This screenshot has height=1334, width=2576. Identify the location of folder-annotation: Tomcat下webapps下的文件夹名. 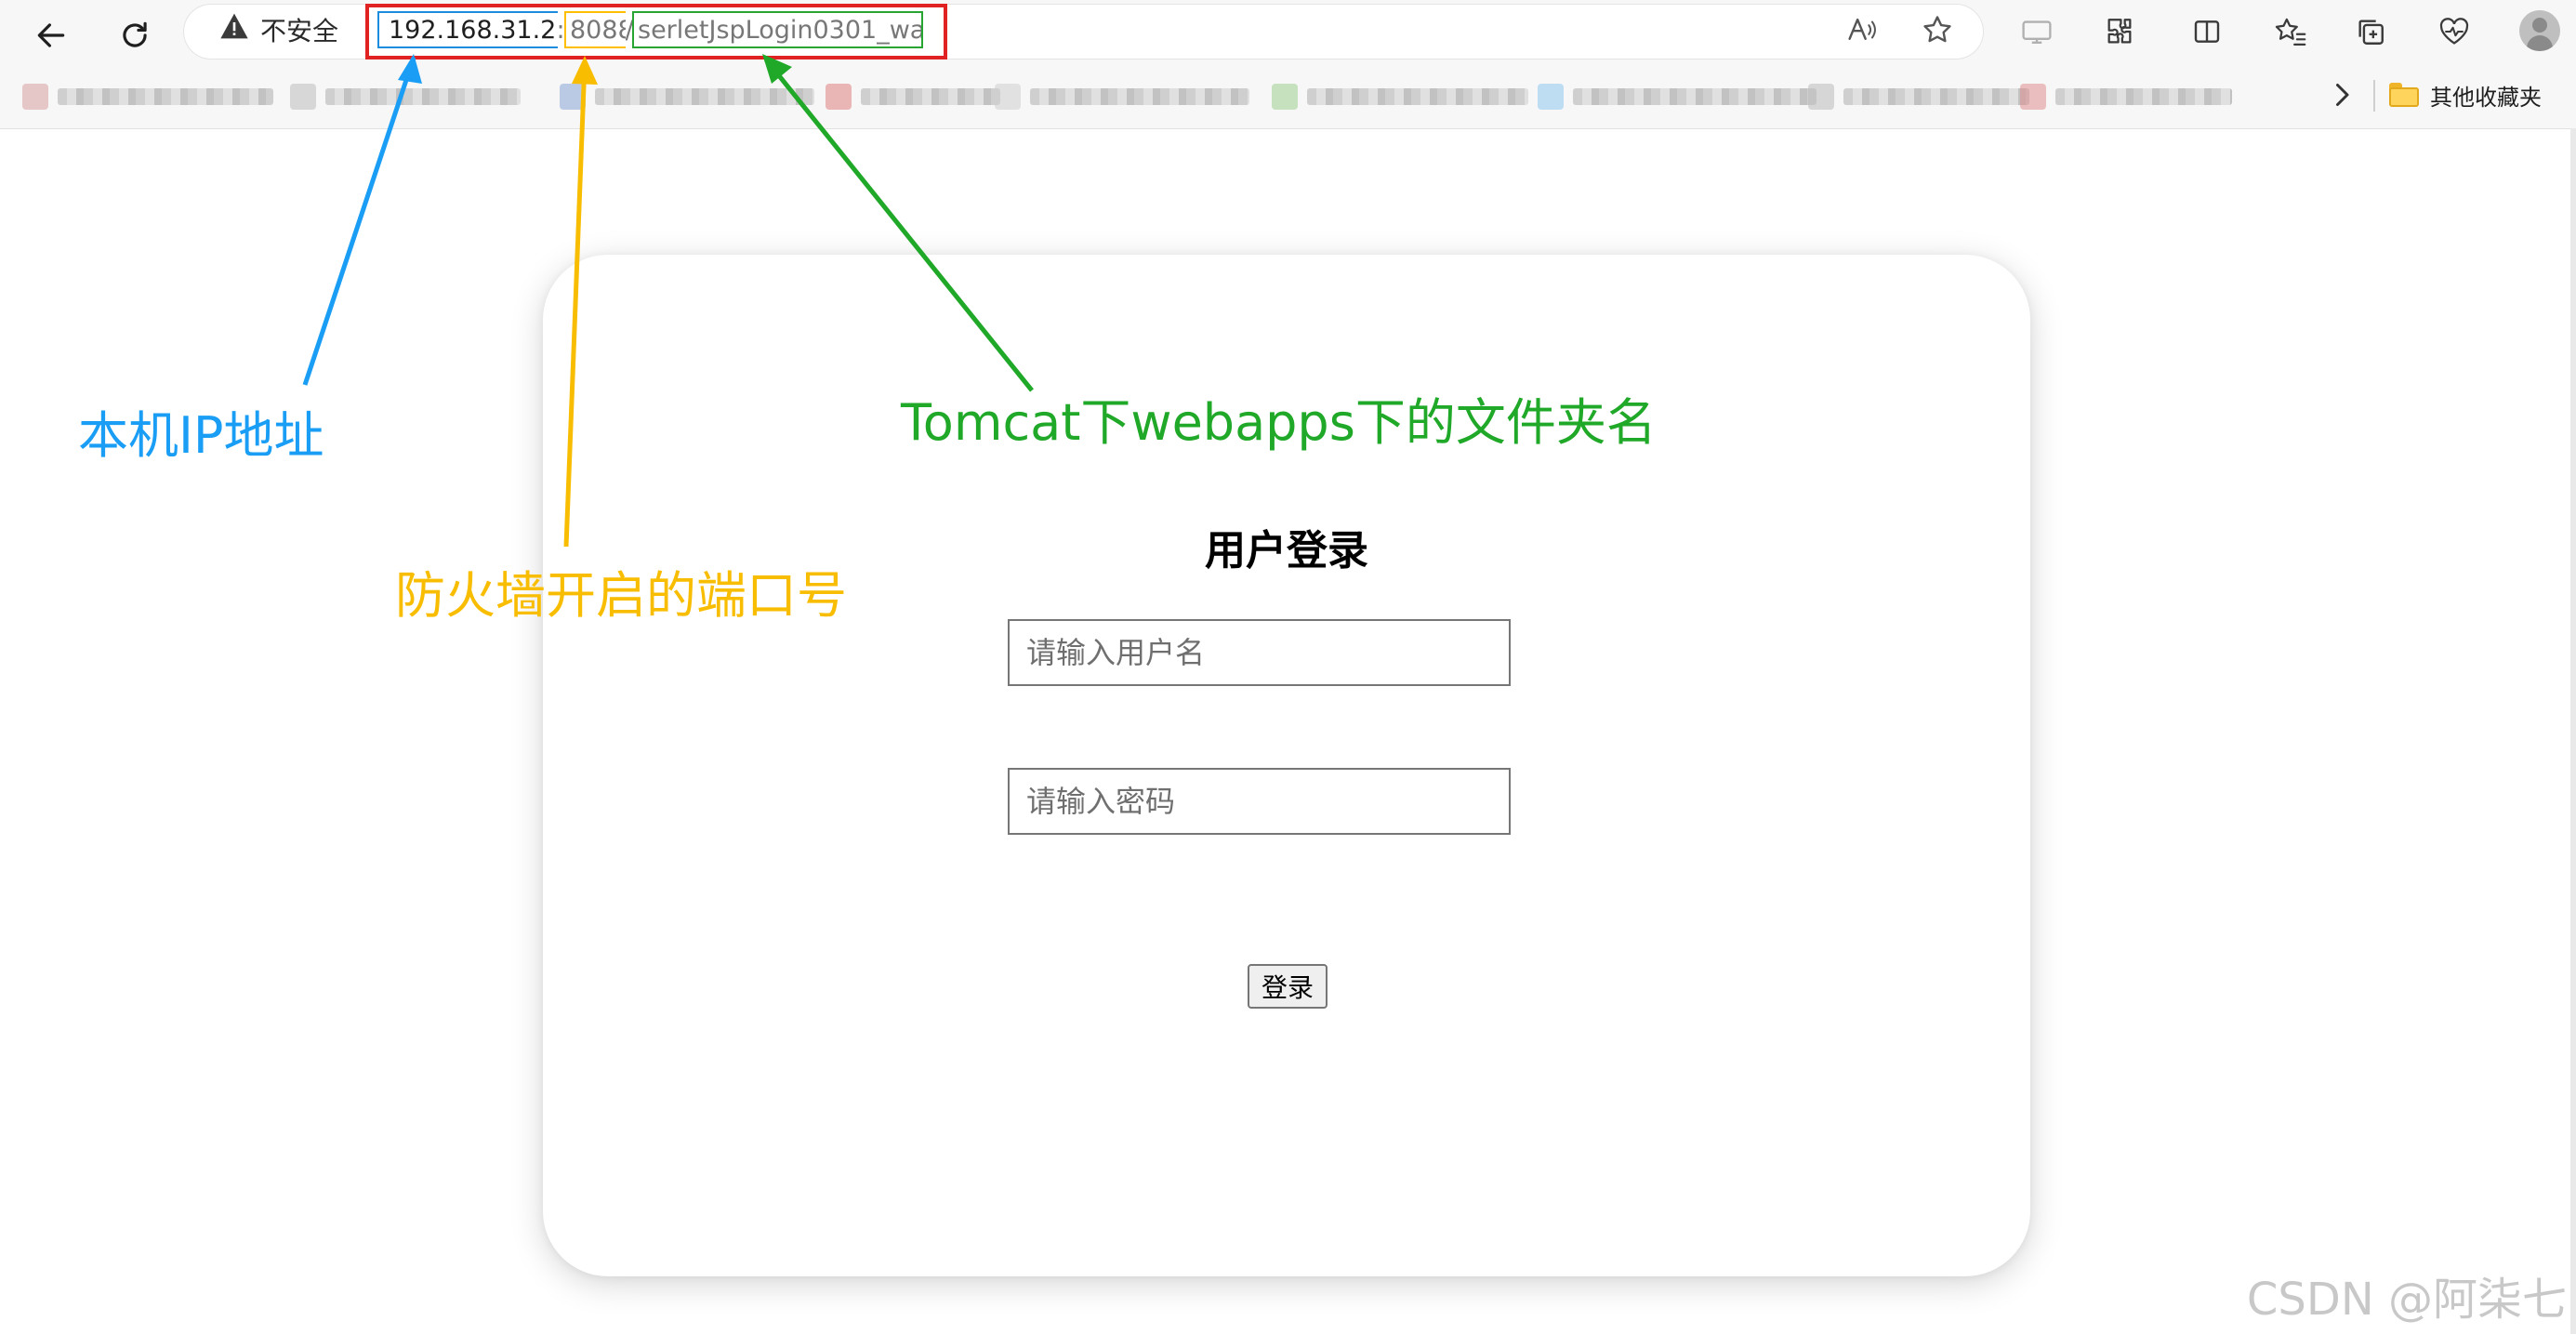
(1279, 422).